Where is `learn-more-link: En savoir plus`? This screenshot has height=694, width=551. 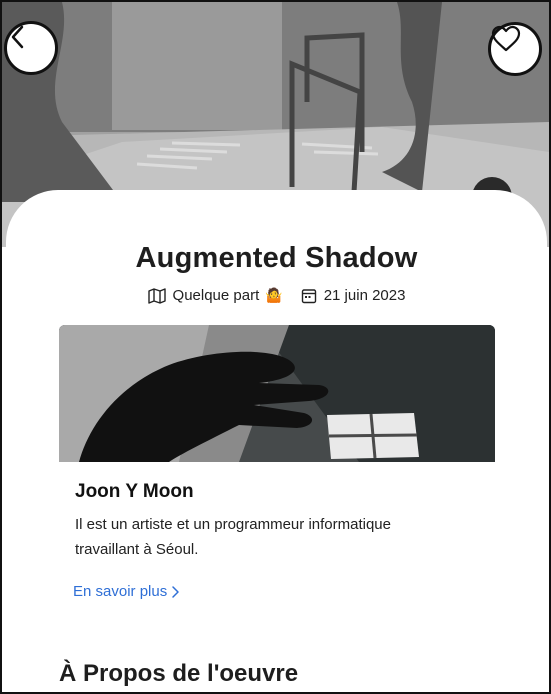 learn-more-link: En savoir plus is located at coordinates (126, 591).